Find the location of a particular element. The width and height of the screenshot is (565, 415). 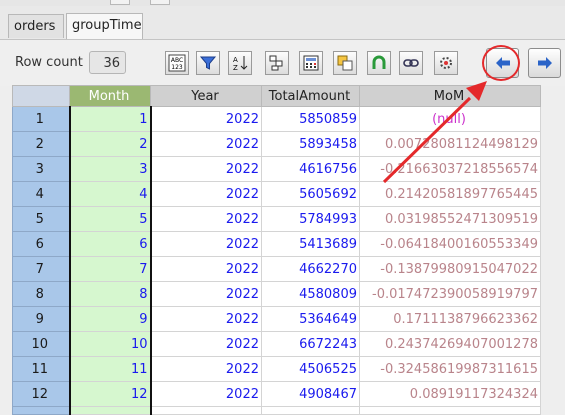

cell-mom: (null) is located at coordinates (450, 119).